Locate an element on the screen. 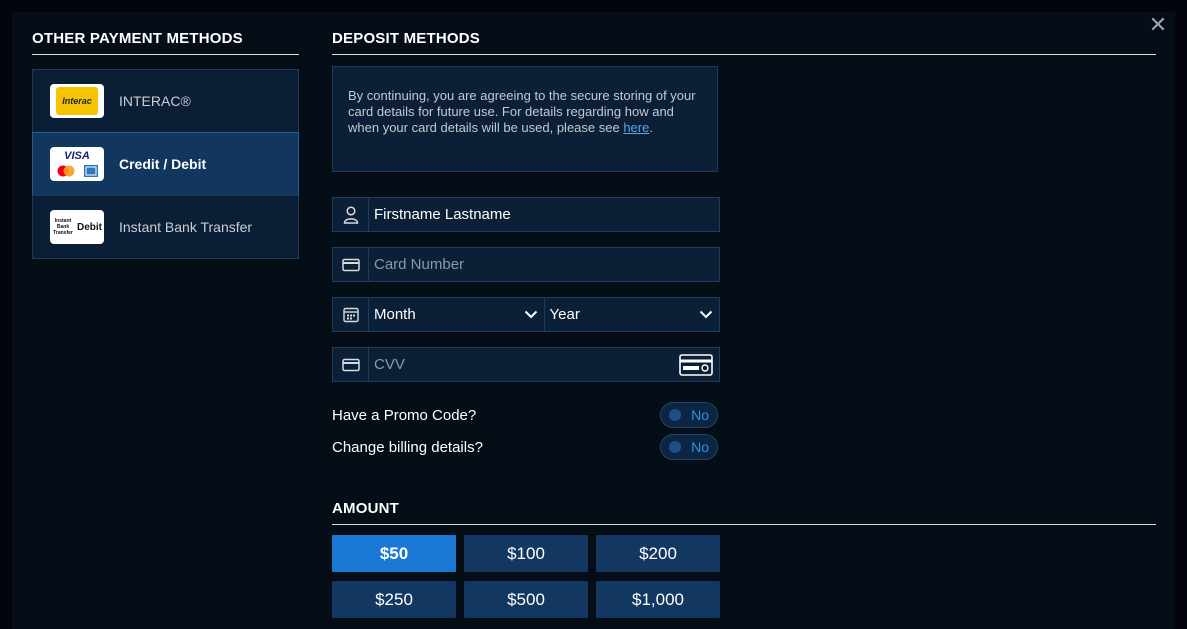 The width and height of the screenshot is (1187, 629). billing-details-toggle: No is located at coordinates (689, 447).